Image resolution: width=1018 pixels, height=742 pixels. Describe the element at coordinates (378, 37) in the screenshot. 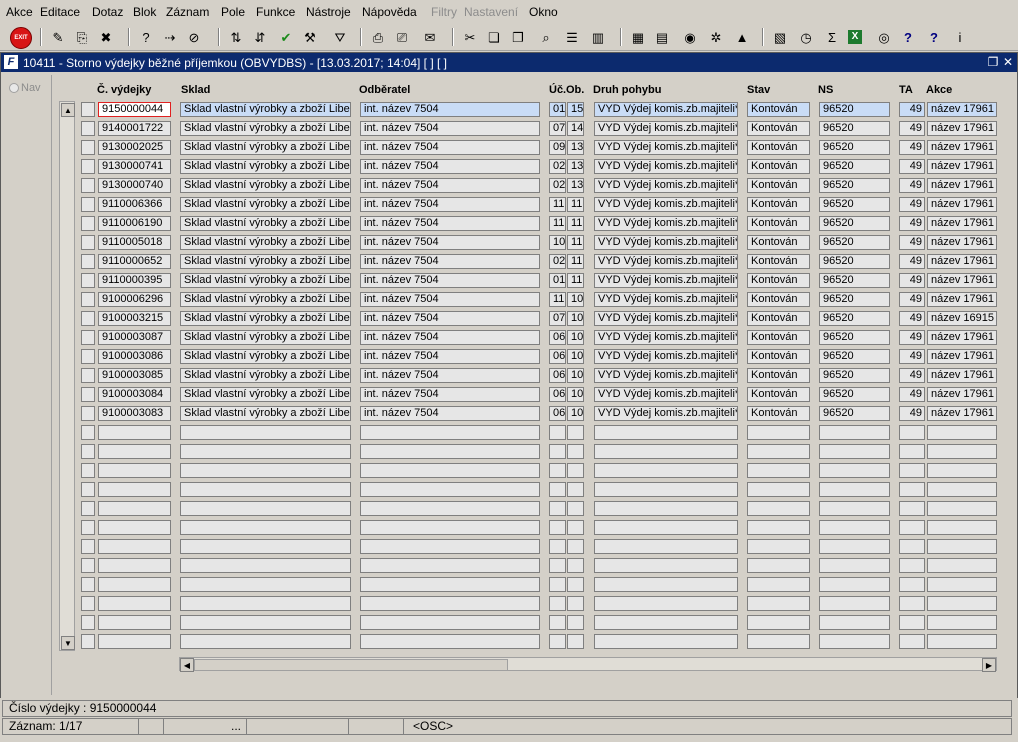

I see `print-icon: ⎙` at that location.